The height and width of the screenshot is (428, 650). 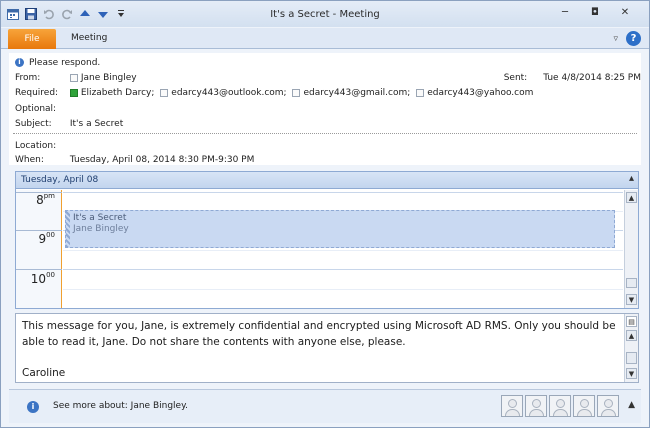 What do you see at coordinates (60, 180) in the screenshot?
I see `calendar-date: Tuesday, April 08` at bounding box center [60, 180].